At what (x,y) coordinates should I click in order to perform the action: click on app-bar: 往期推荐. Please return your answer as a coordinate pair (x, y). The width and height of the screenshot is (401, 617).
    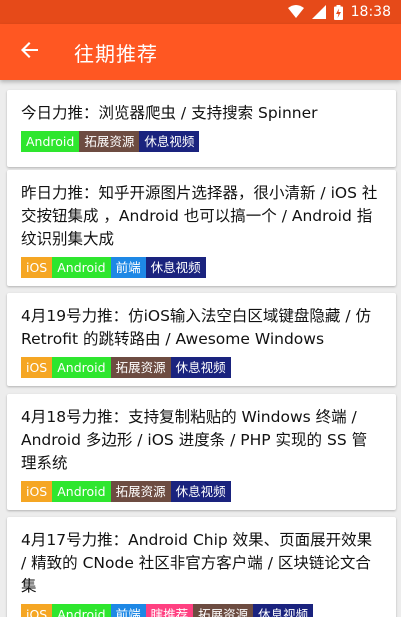
    Looking at the image, I should click on (200, 52).